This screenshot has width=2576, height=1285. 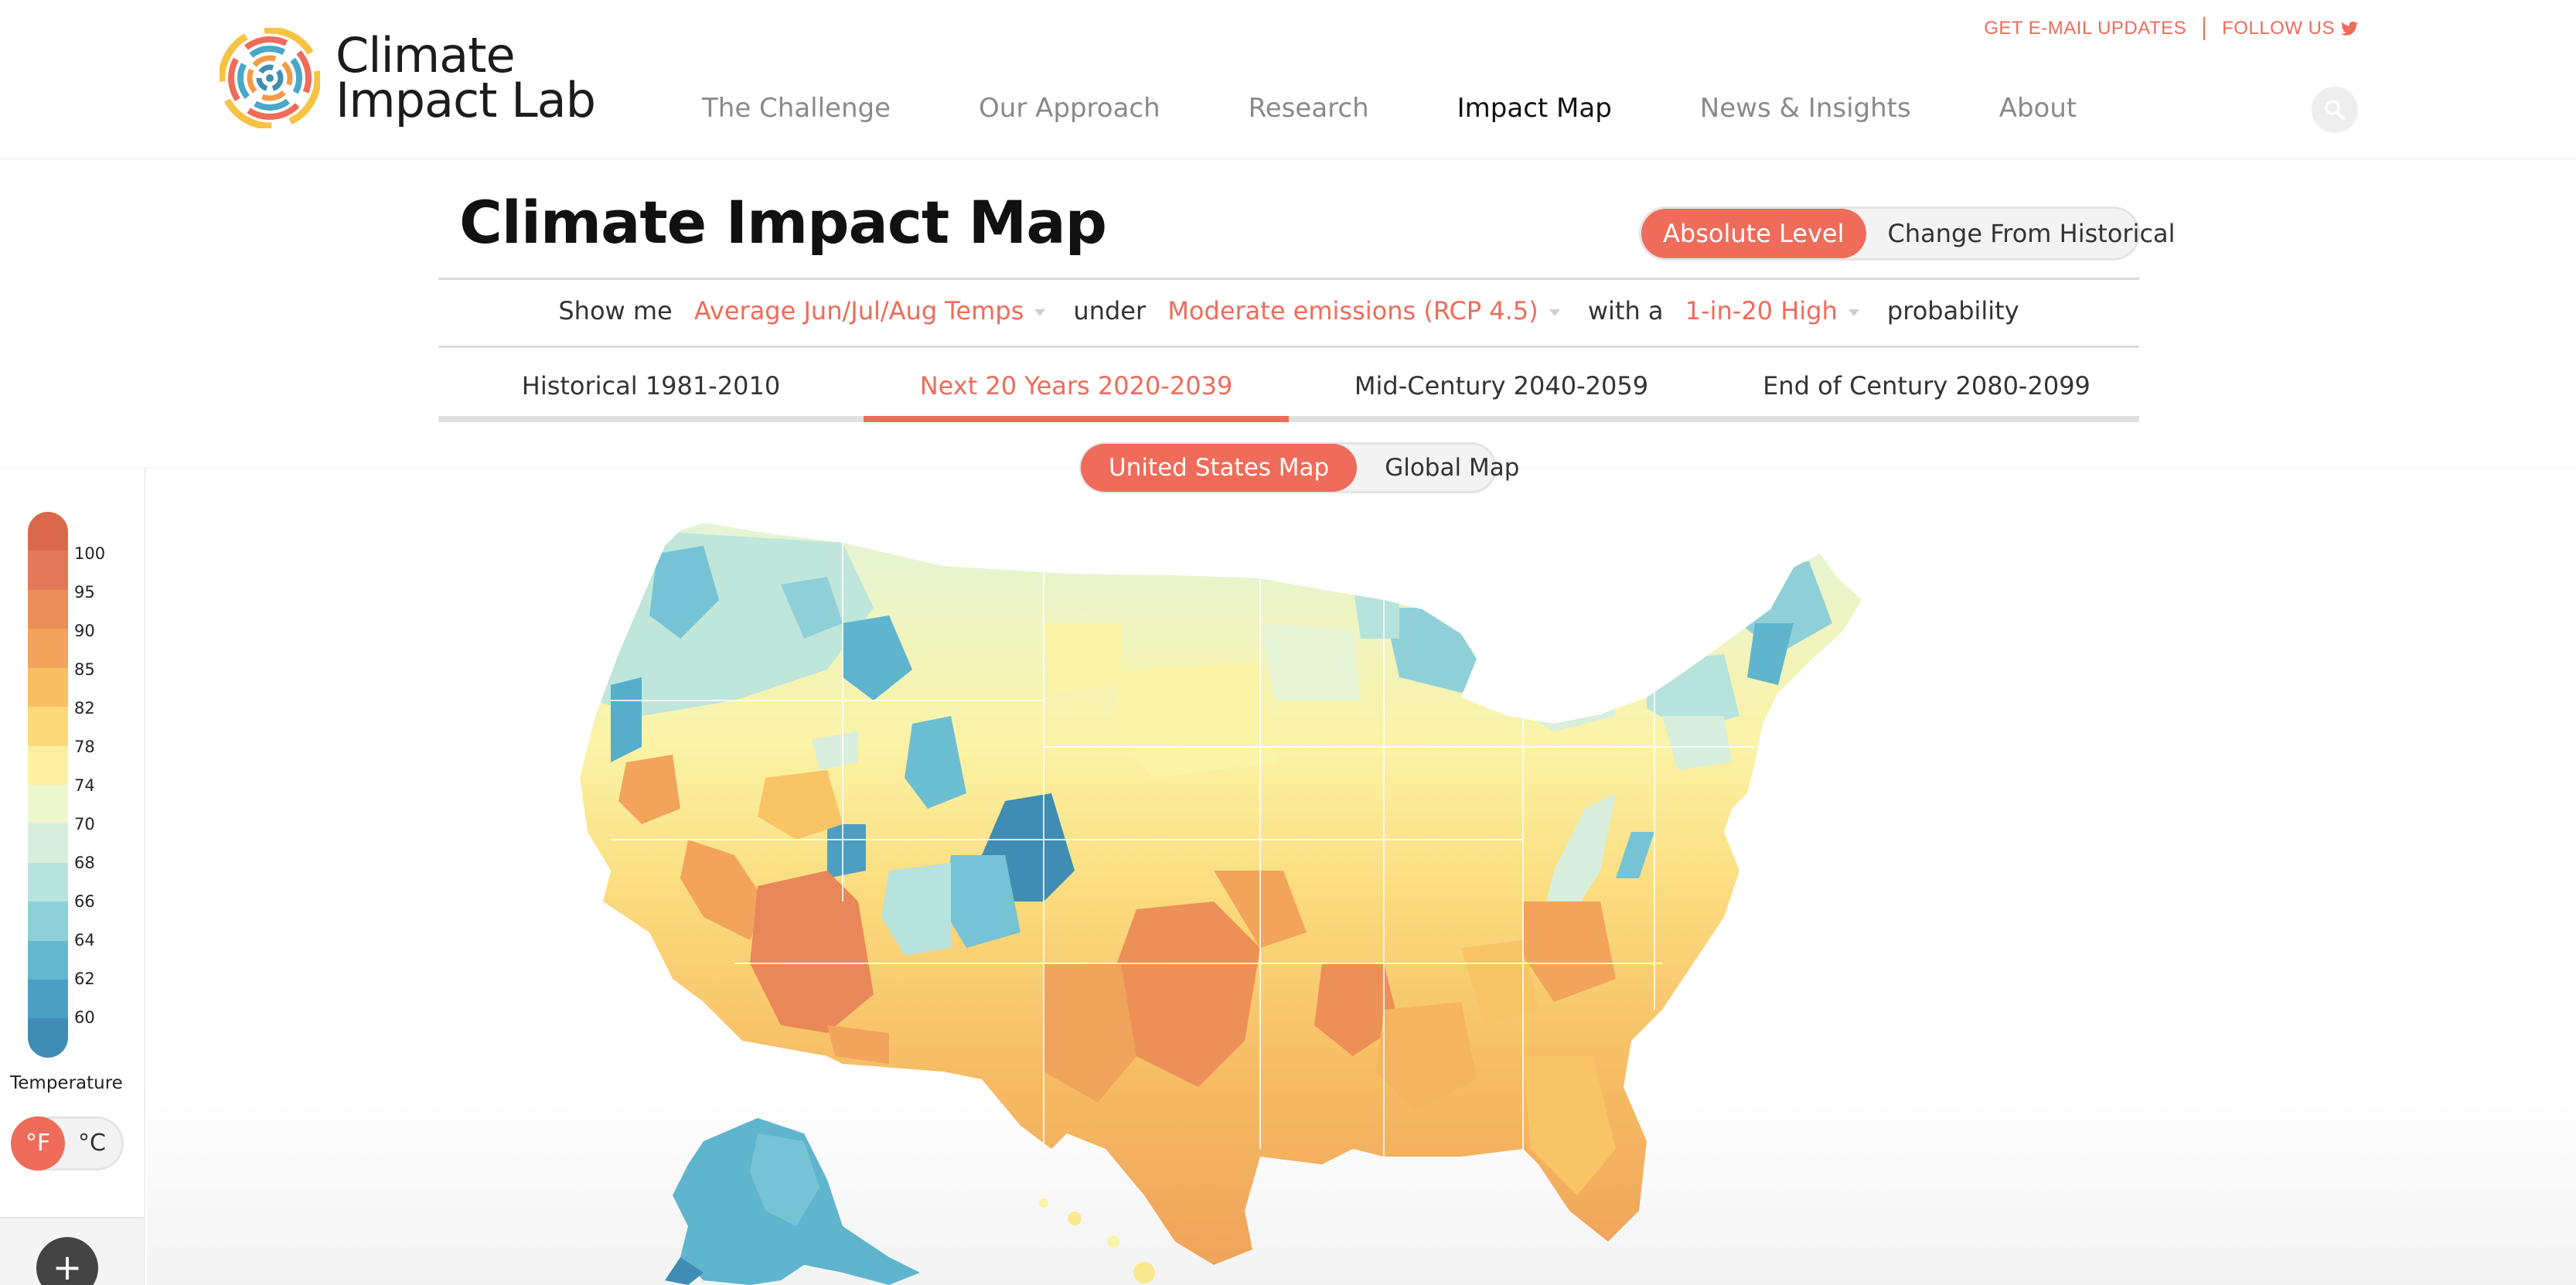 I want to click on search-button, so click(x=2335, y=110).